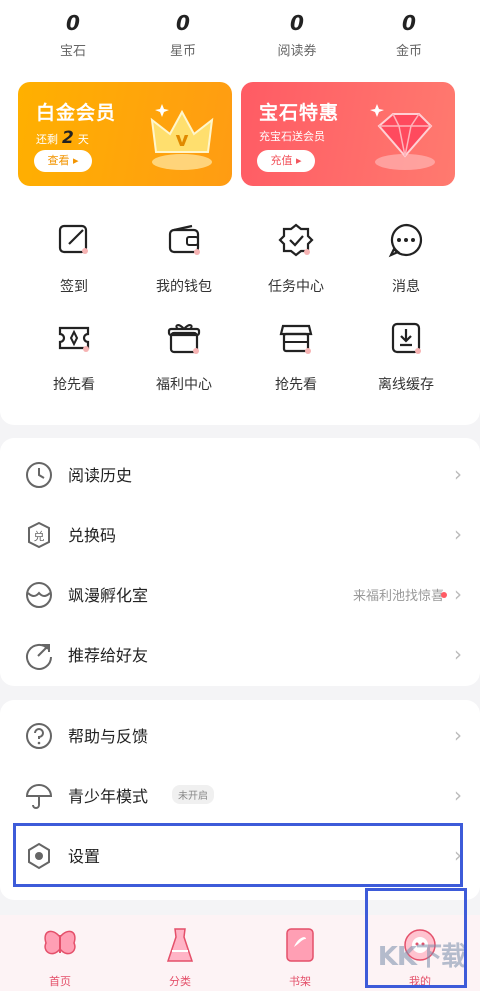 The width and height of the screenshot is (480, 991). What do you see at coordinates (240, 594) in the screenshot?
I see `list-item-incubator: 飒漫孵化室 来福利池找惊喜 ›` at bounding box center [240, 594].